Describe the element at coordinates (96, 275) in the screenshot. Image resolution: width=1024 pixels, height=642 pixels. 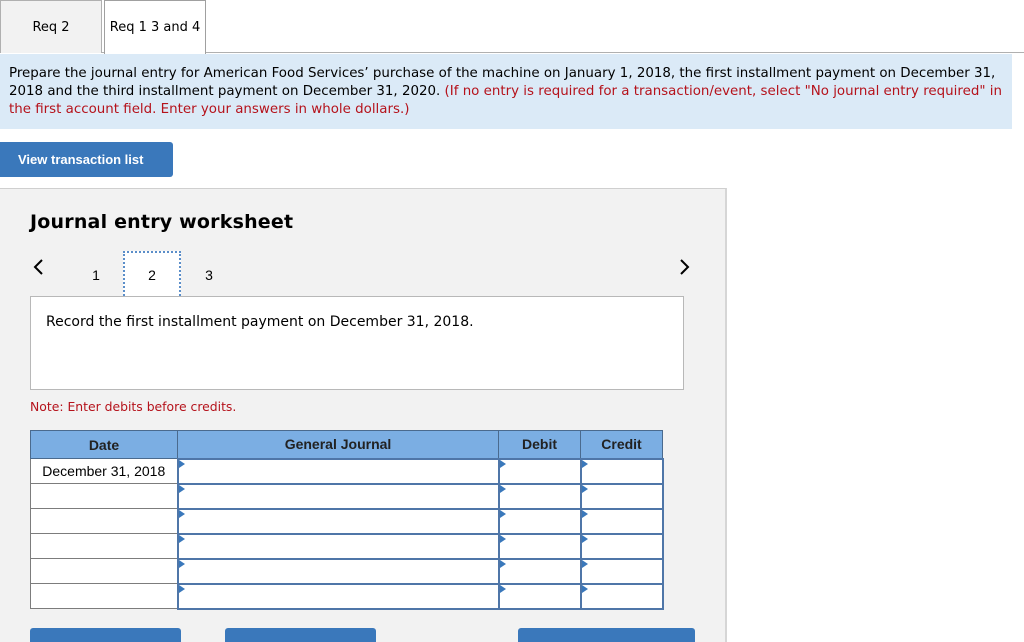
I see `page-1-button: 1` at that location.